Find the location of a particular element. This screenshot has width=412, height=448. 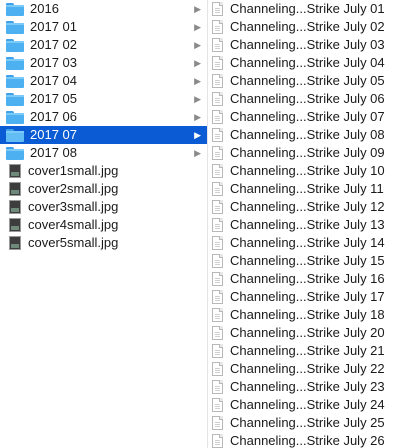

file-item: Channeling...Strike July 20 is located at coordinates (310, 333).